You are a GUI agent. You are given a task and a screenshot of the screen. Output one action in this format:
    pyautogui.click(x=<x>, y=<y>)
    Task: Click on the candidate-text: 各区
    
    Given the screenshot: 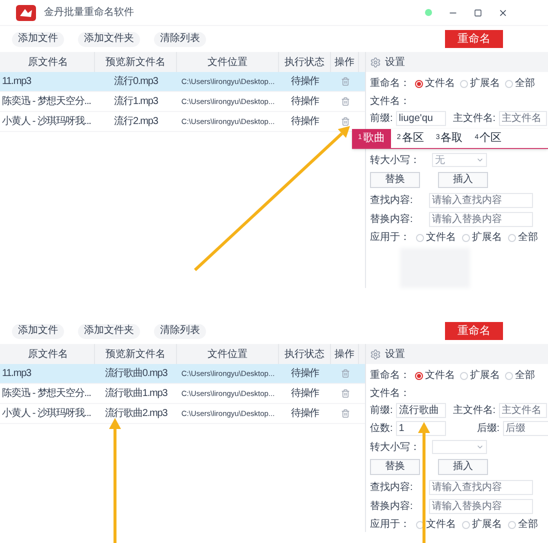 What is the action you would take?
    pyautogui.click(x=413, y=138)
    